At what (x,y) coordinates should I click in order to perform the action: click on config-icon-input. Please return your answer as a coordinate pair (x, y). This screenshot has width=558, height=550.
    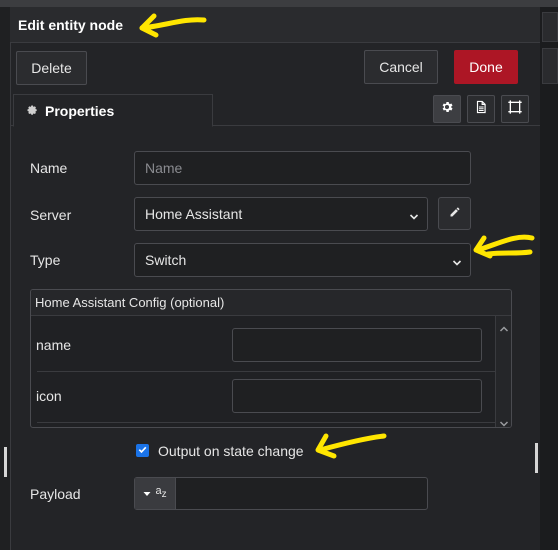
    Looking at the image, I should click on (357, 396).